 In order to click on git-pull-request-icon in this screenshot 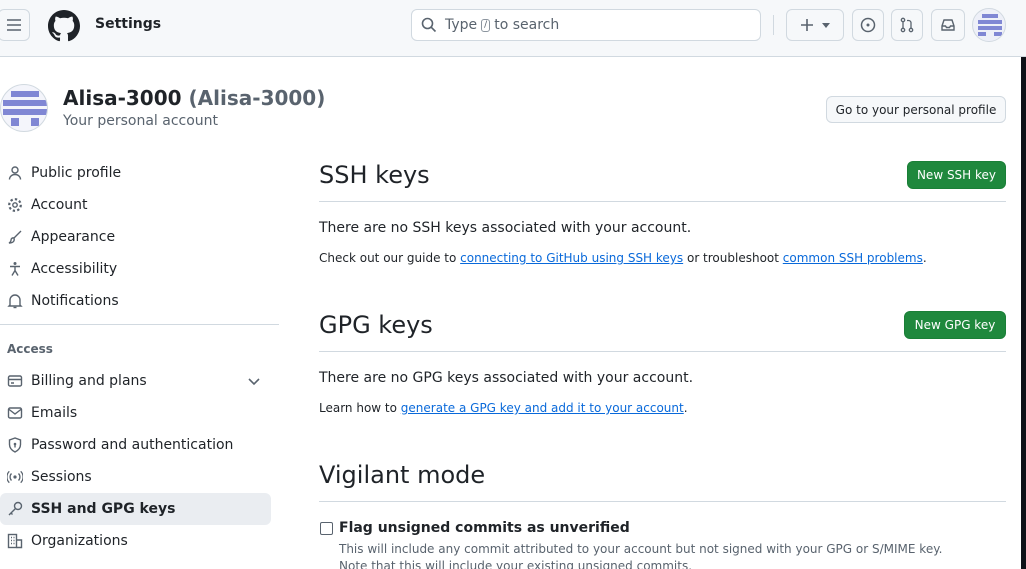, I will do `click(907, 25)`.